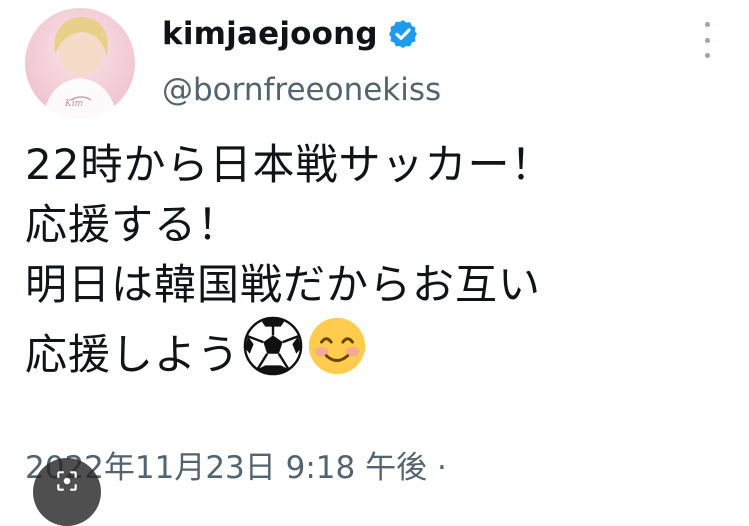 This screenshot has width=749, height=526. What do you see at coordinates (80, 67) in the screenshot?
I see `avatar-photo: Kim` at bounding box center [80, 67].